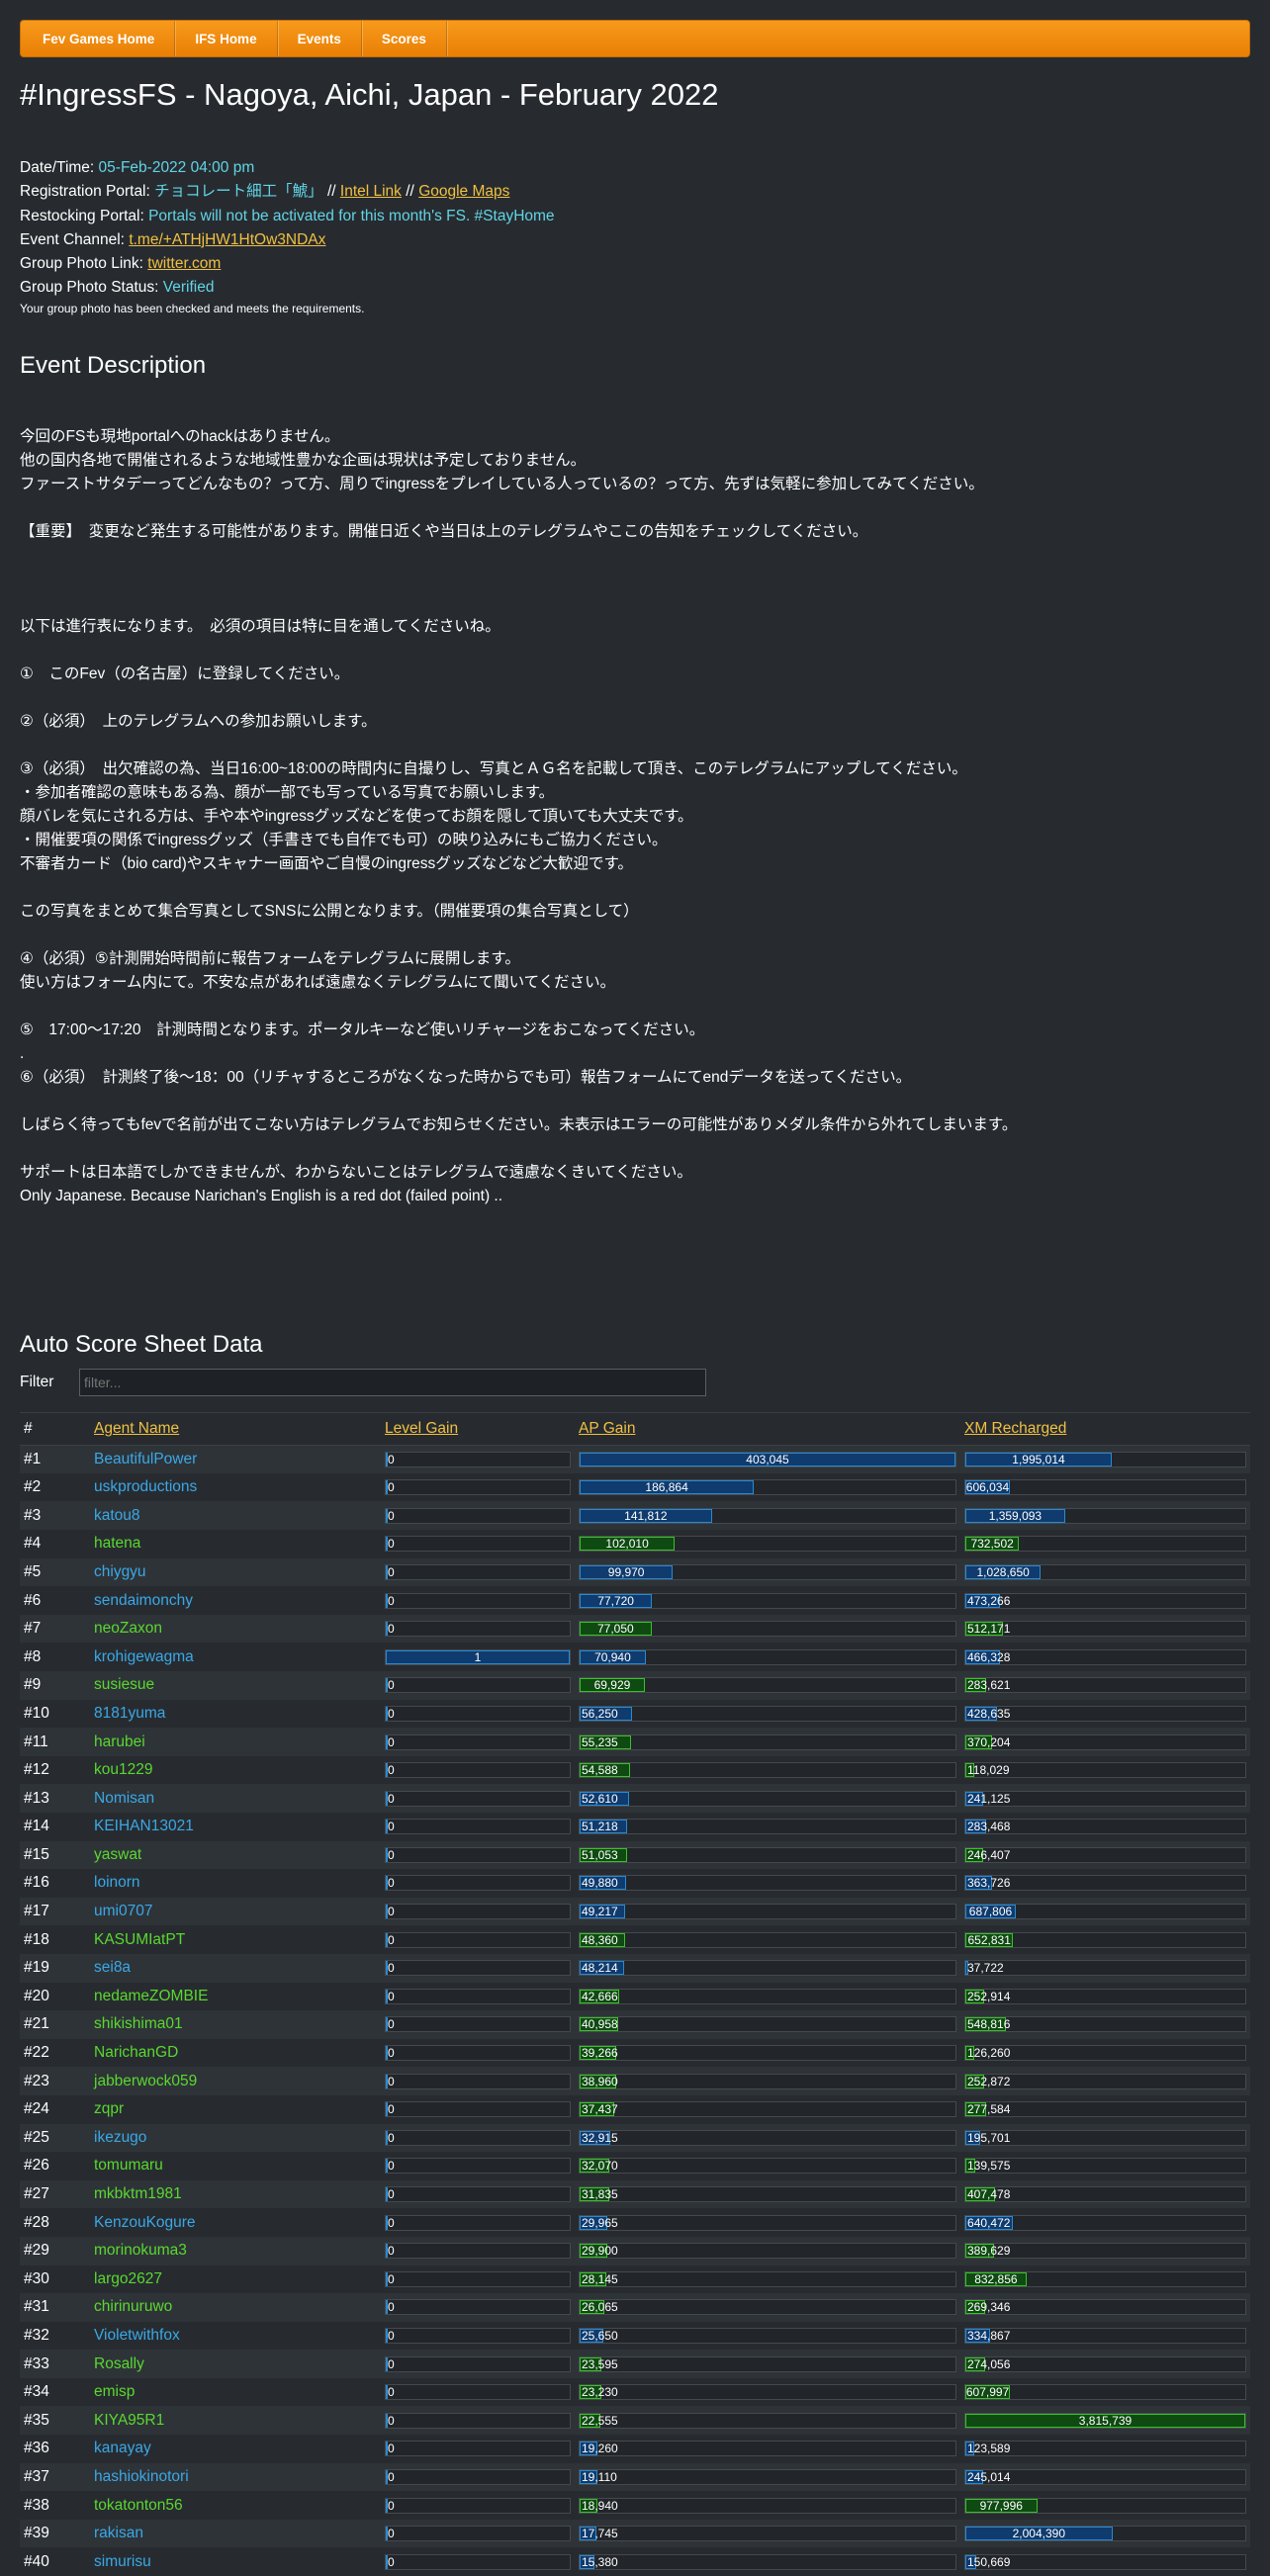 This screenshot has height=2576, width=1270. I want to click on xm-recharged-value: 118,029, so click(989, 1770).